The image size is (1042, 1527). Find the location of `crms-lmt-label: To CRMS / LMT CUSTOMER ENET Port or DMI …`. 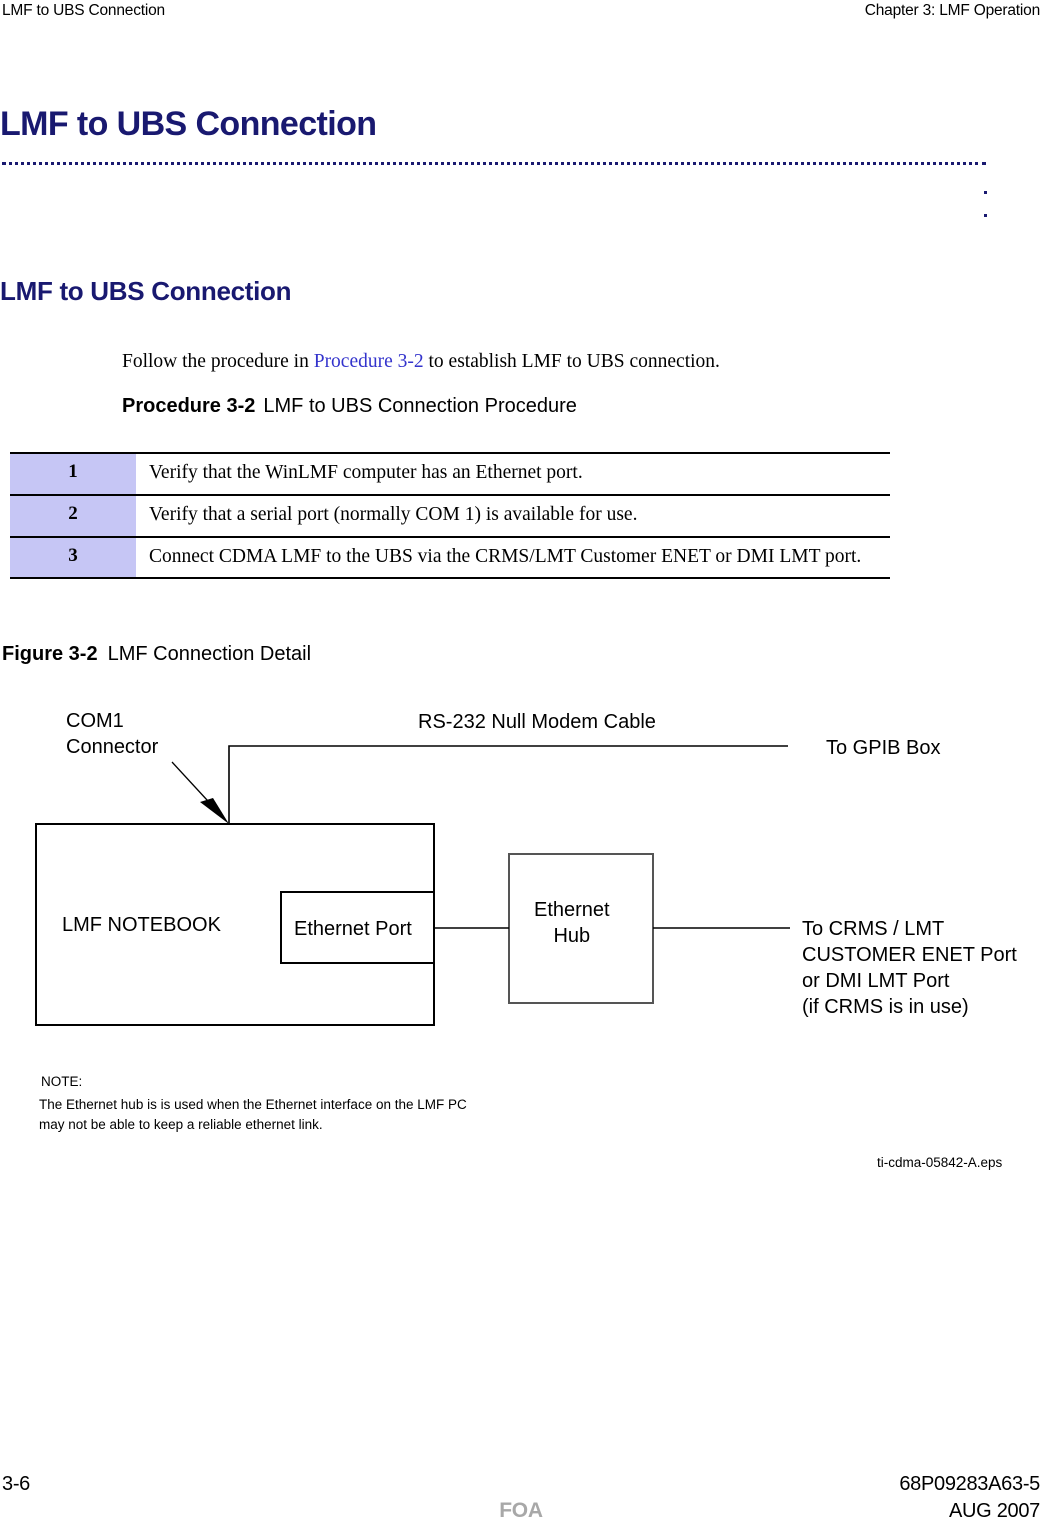

crms-lmt-label: To CRMS / LMT CUSTOMER ENET Port or DMI … is located at coordinates (909, 968).